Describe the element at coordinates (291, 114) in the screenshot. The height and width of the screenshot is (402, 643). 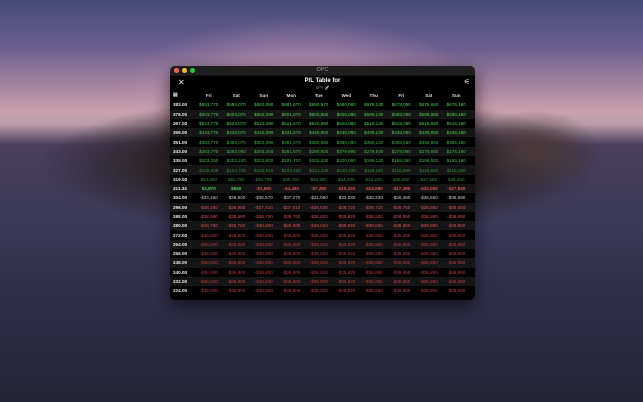
I see `pl-cell: $601,670` at that location.